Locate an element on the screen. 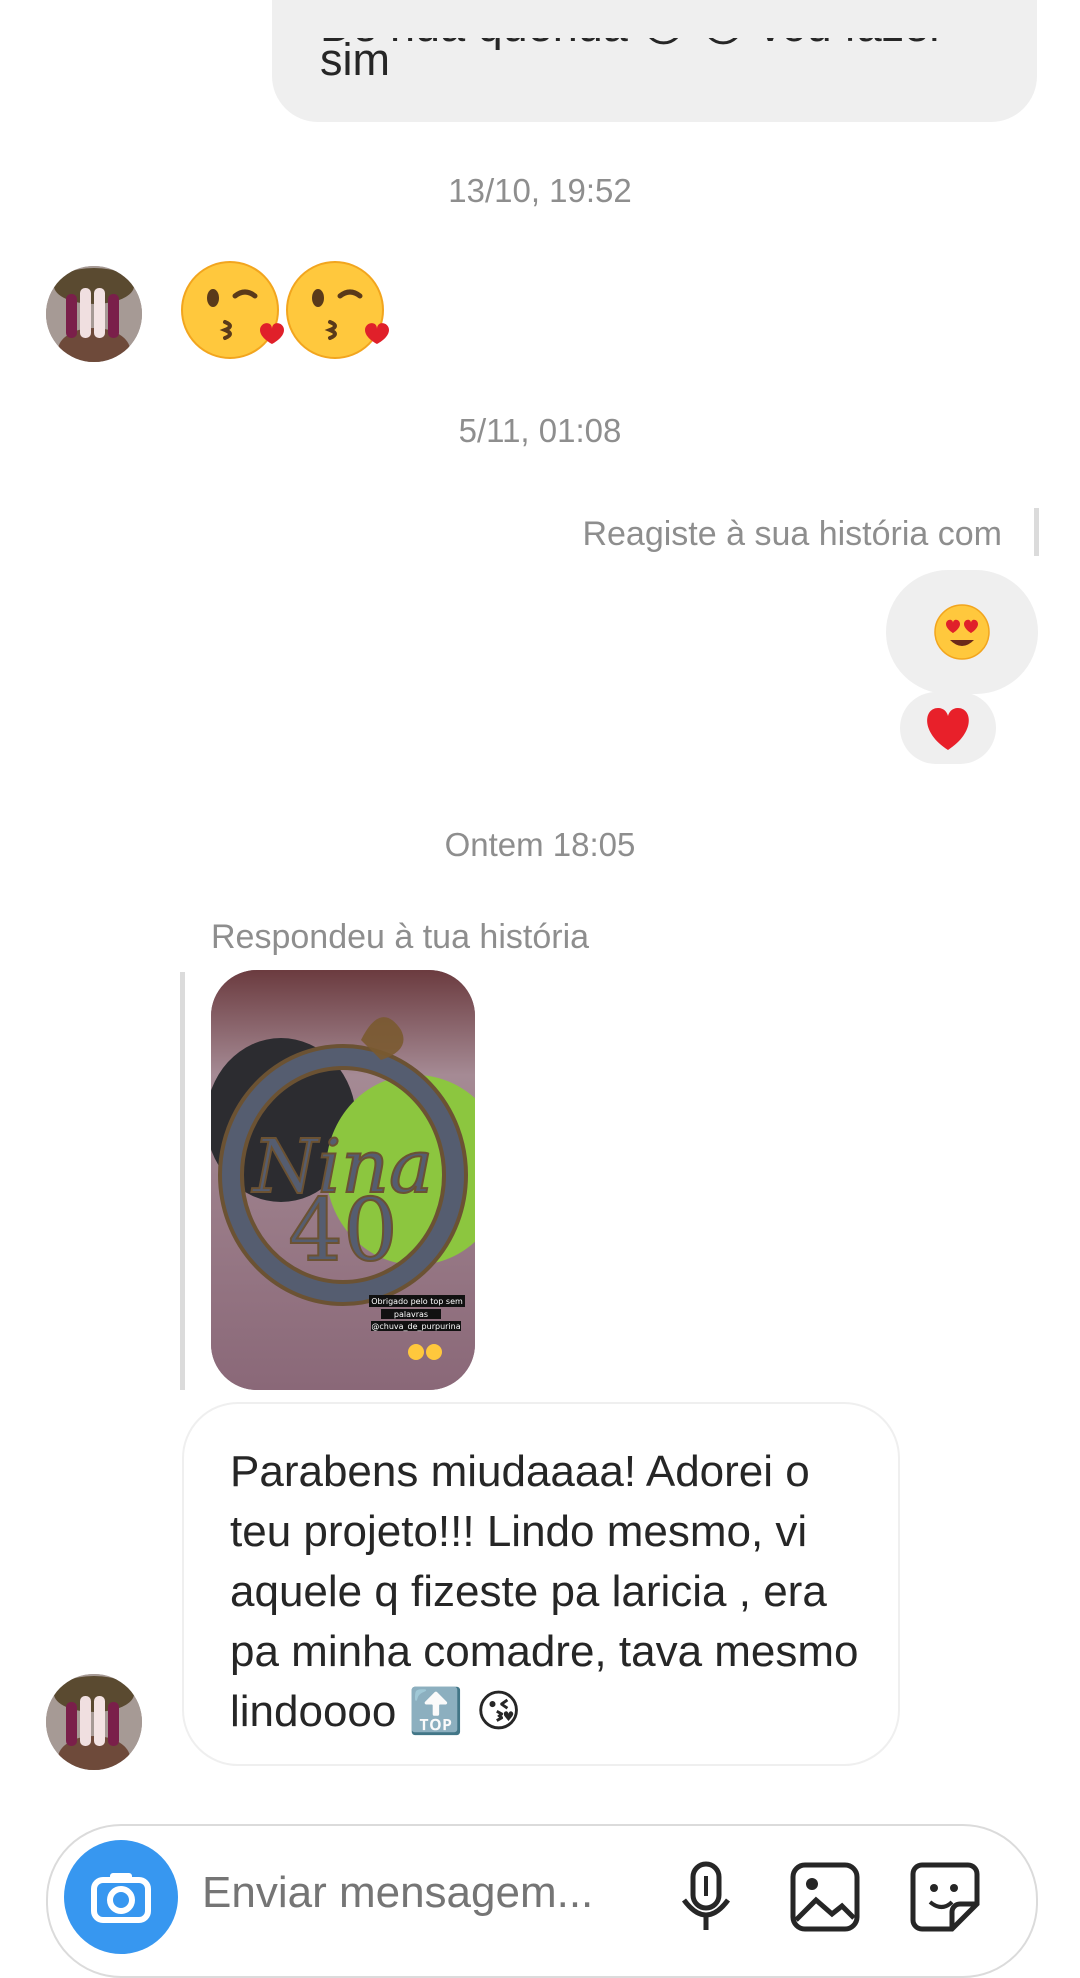 Image resolution: width=1080 pixels, height=1978 pixels. camera-icon is located at coordinates (121, 1898).